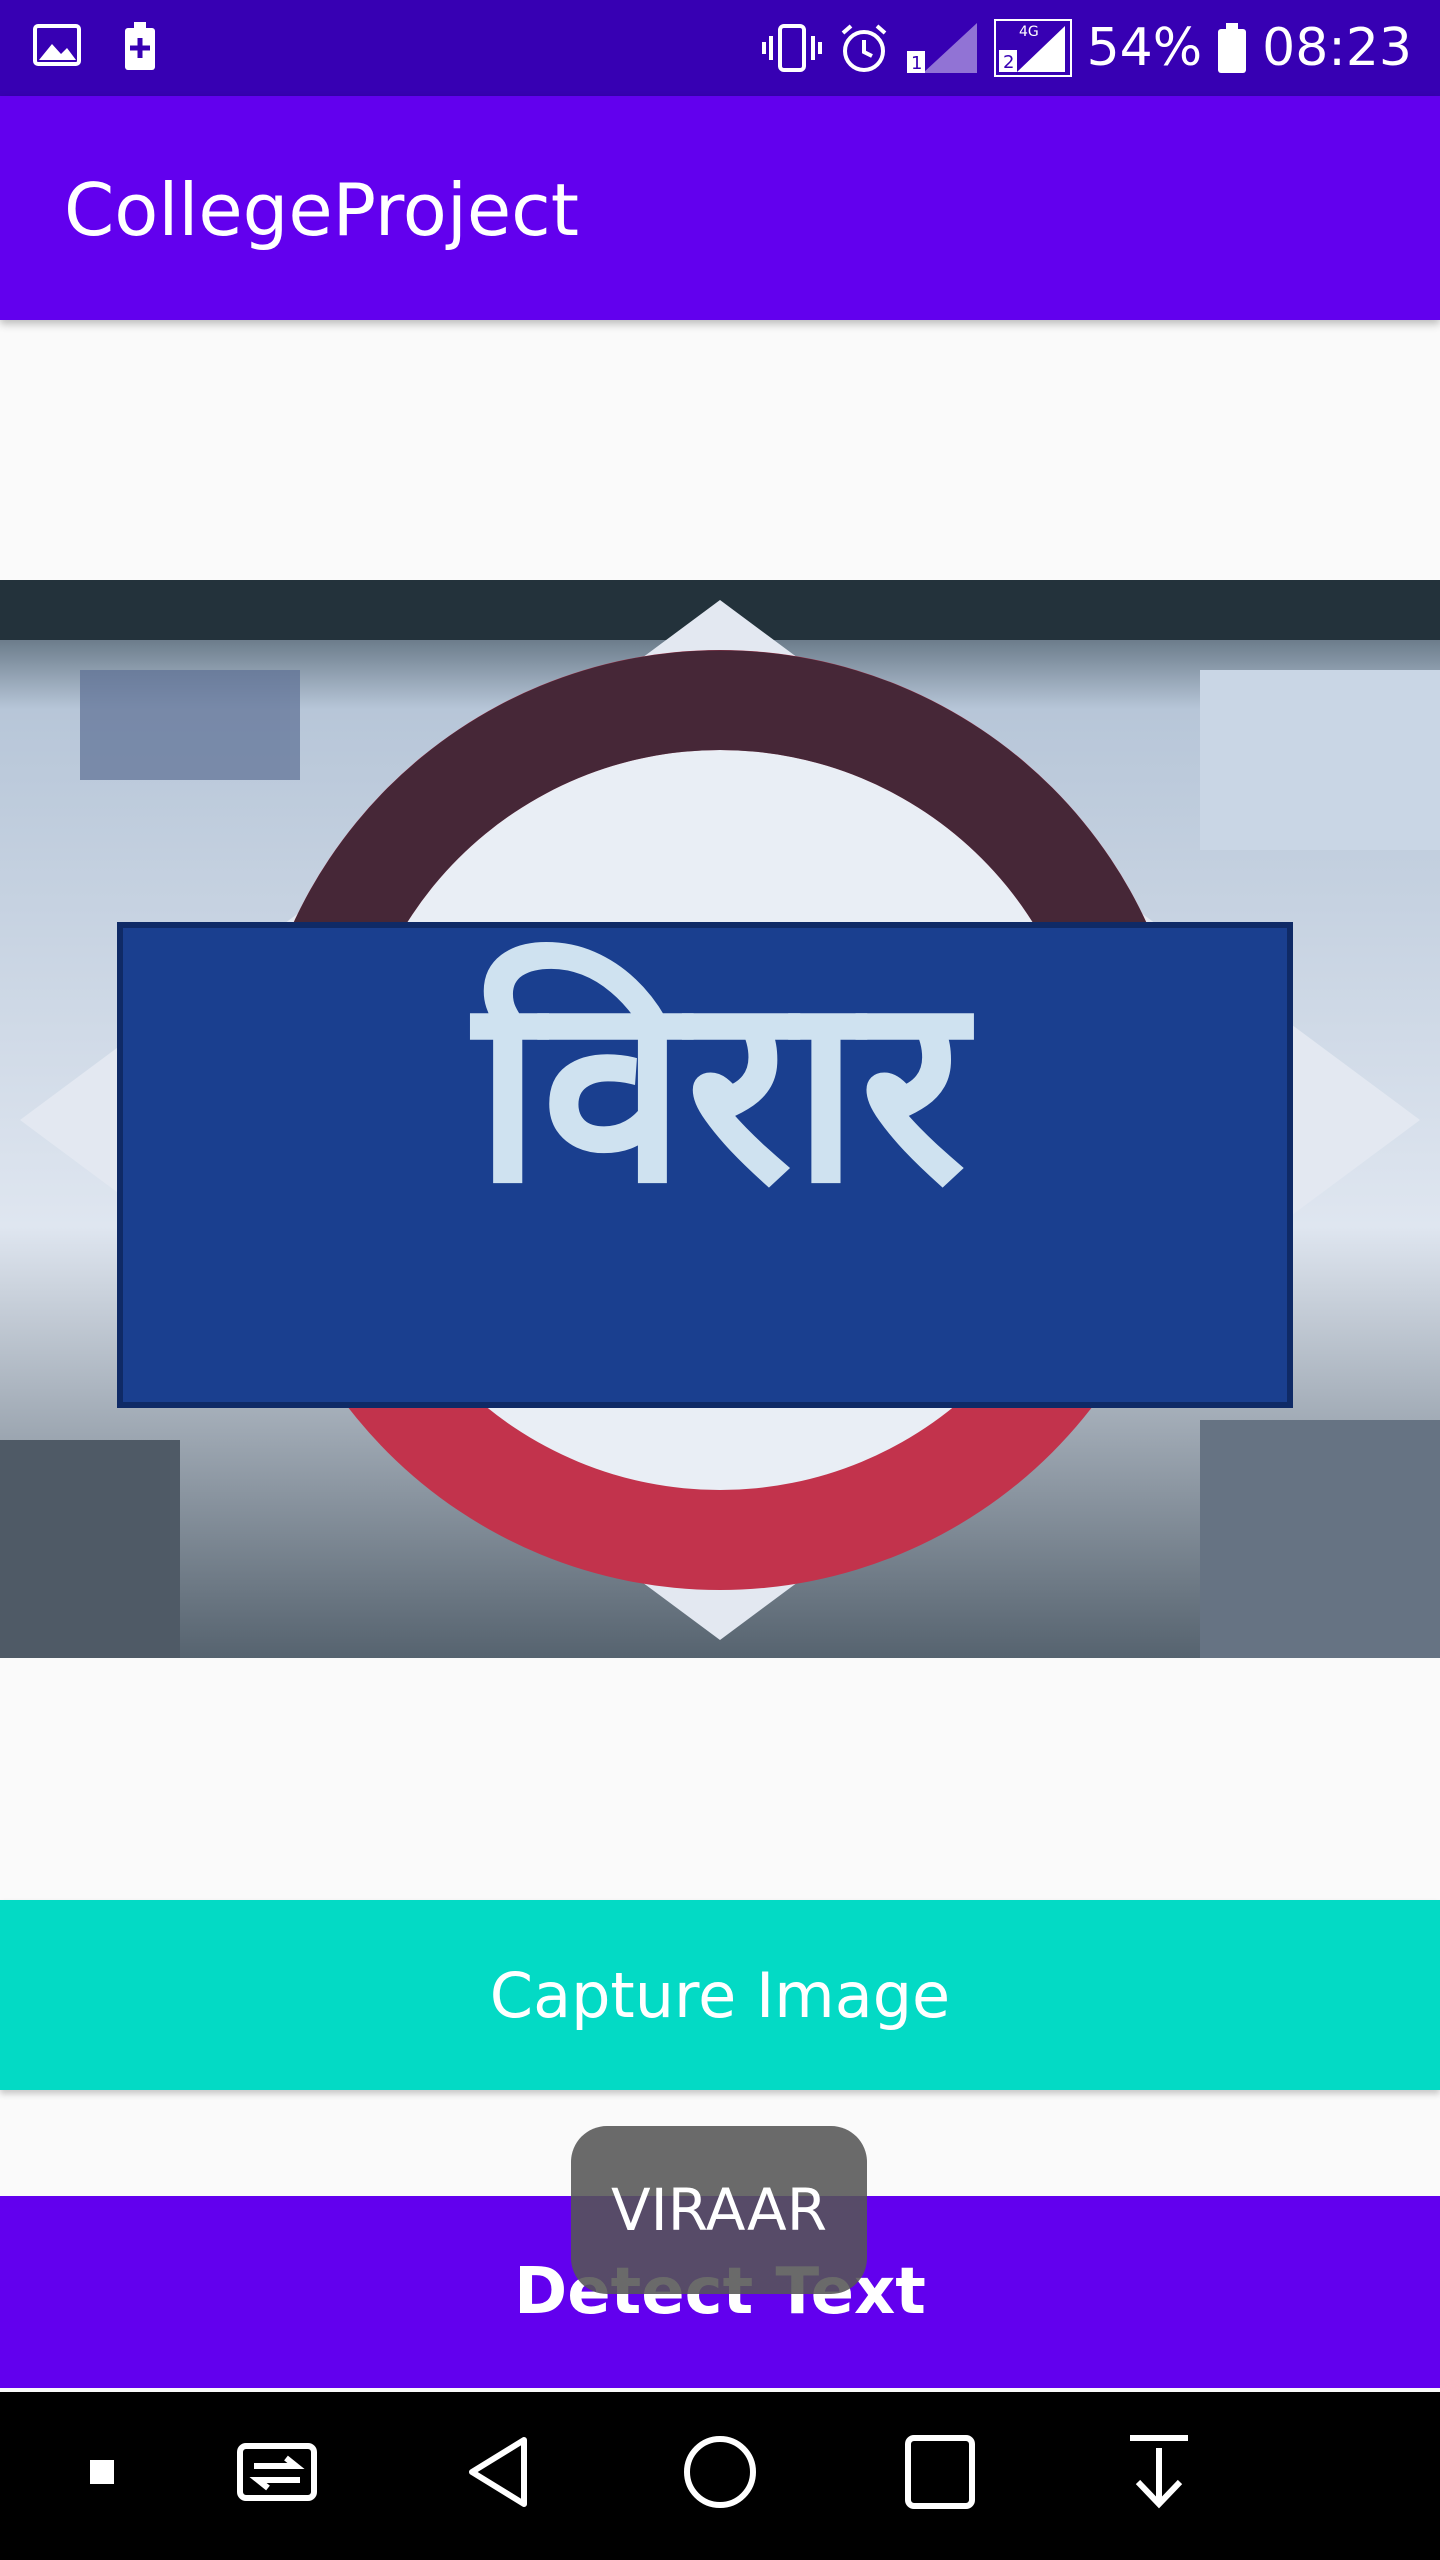 Image resolution: width=1440 pixels, height=2560 pixels. Describe the element at coordinates (1144, 48) in the screenshot. I see `battery-percent: 54%` at that location.